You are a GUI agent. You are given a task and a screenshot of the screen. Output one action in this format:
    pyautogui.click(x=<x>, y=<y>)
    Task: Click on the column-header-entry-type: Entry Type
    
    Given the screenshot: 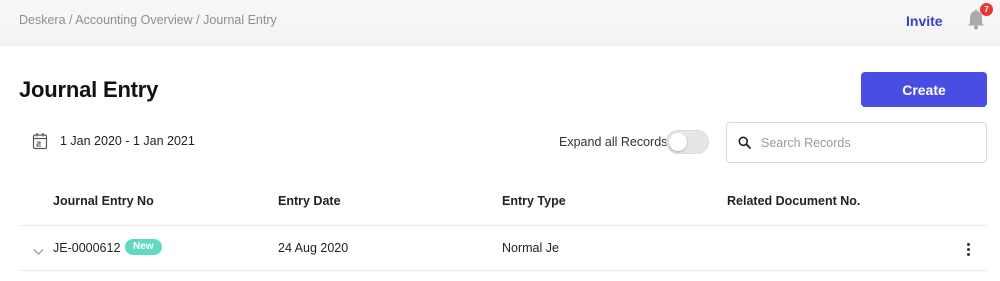 What is the action you would take?
    pyautogui.click(x=534, y=201)
    